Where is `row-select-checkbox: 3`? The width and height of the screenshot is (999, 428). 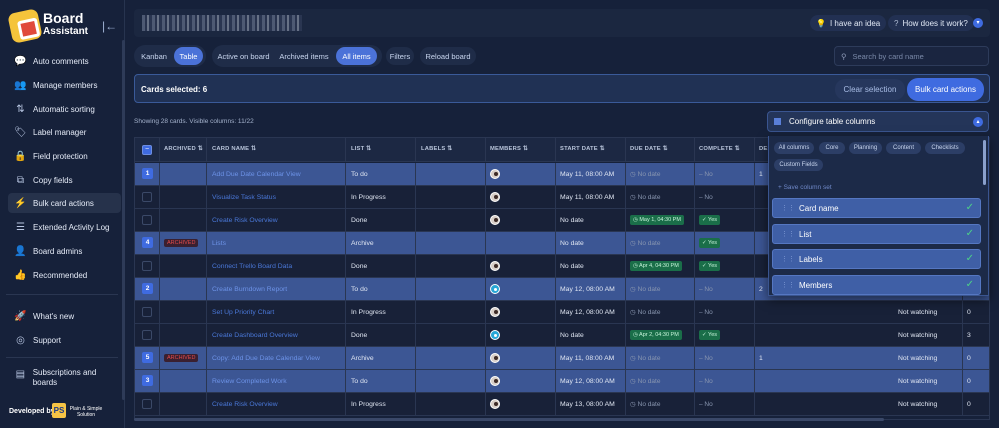 row-select-checkbox: 3 is located at coordinates (147, 380).